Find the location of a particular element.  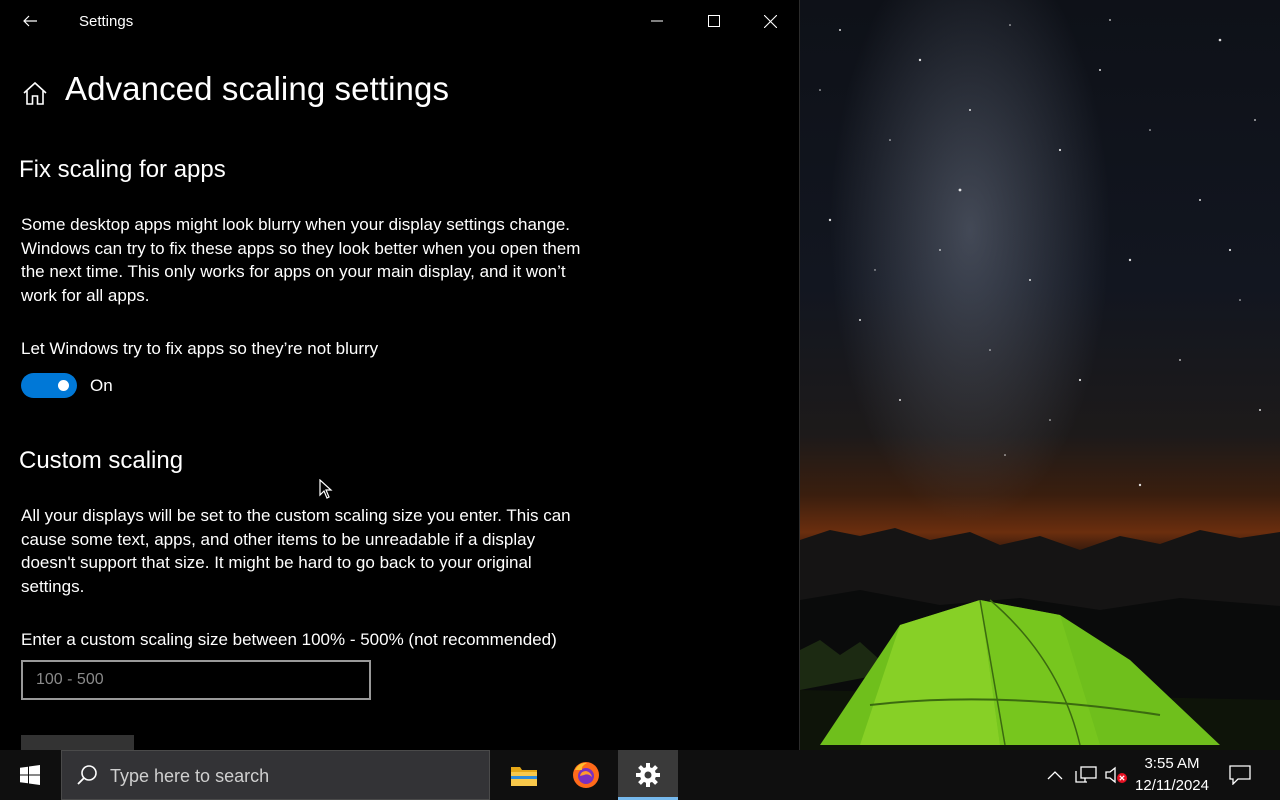

maximize-icon is located at coordinates (713, 21).